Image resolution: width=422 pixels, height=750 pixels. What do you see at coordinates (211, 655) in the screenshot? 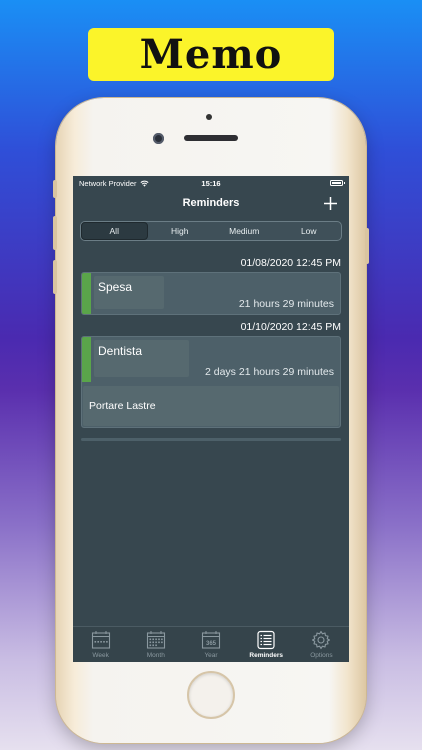
I see `tab-label: Year` at bounding box center [211, 655].